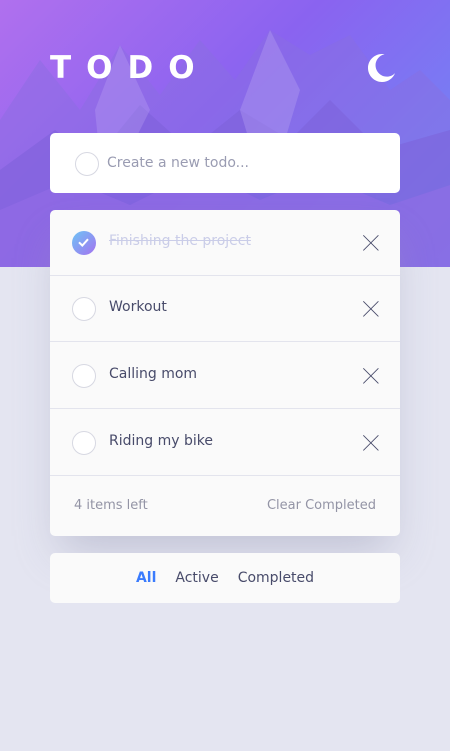 The height and width of the screenshot is (751, 450). Describe the element at coordinates (153, 374) in the screenshot. I see `todo-text: Calling mom` at that location.